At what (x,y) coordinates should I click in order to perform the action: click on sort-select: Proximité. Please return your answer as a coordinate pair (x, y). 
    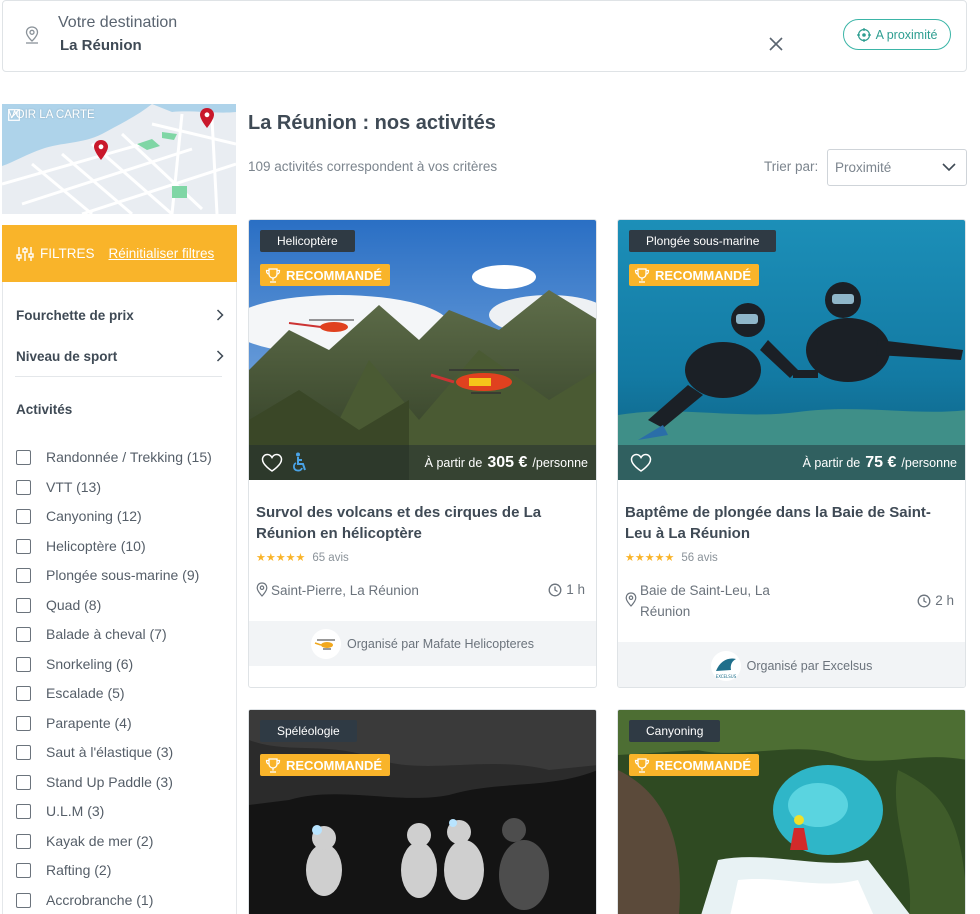
    Looking at the image, I should click on (897, 167).